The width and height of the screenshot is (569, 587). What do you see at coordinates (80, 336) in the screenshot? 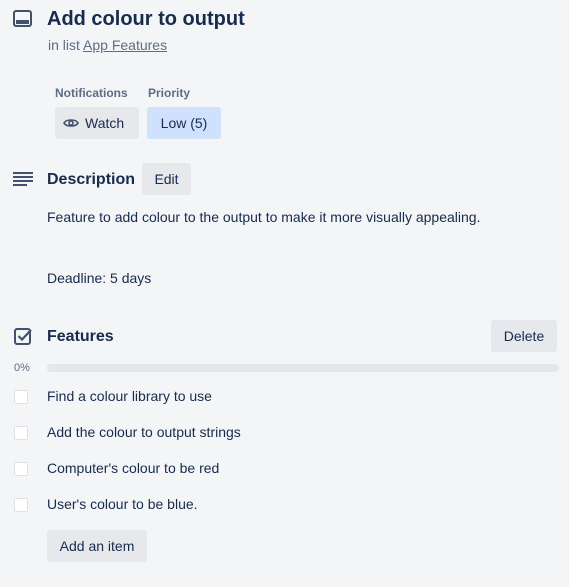
I see `checklist-title: Features` at bounding box center [80, 336].